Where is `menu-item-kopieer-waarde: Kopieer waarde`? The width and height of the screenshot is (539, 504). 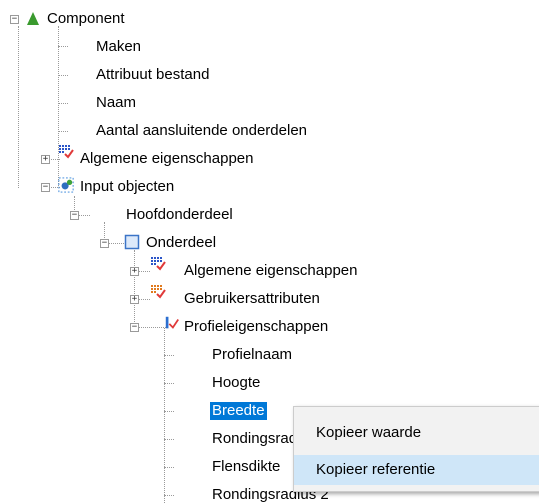 menu-item-kopieer-waarde: Kopieer waarde is located at coordinates (416, 433).